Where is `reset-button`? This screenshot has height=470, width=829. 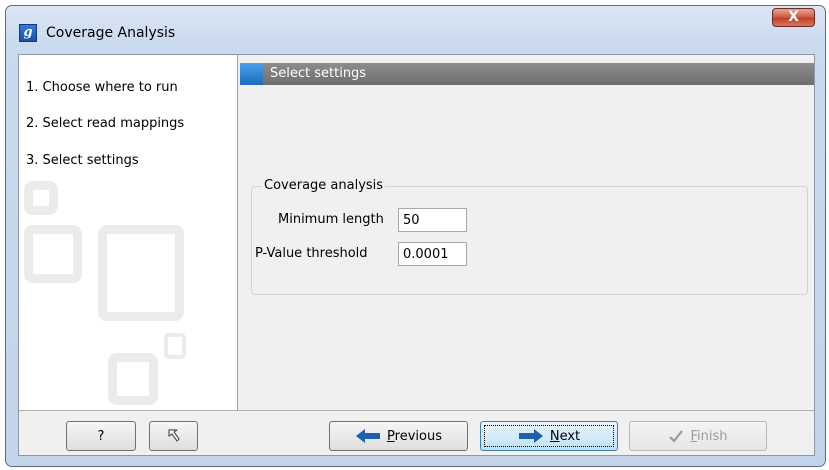
reset-button is located at coordinates (173, 436).